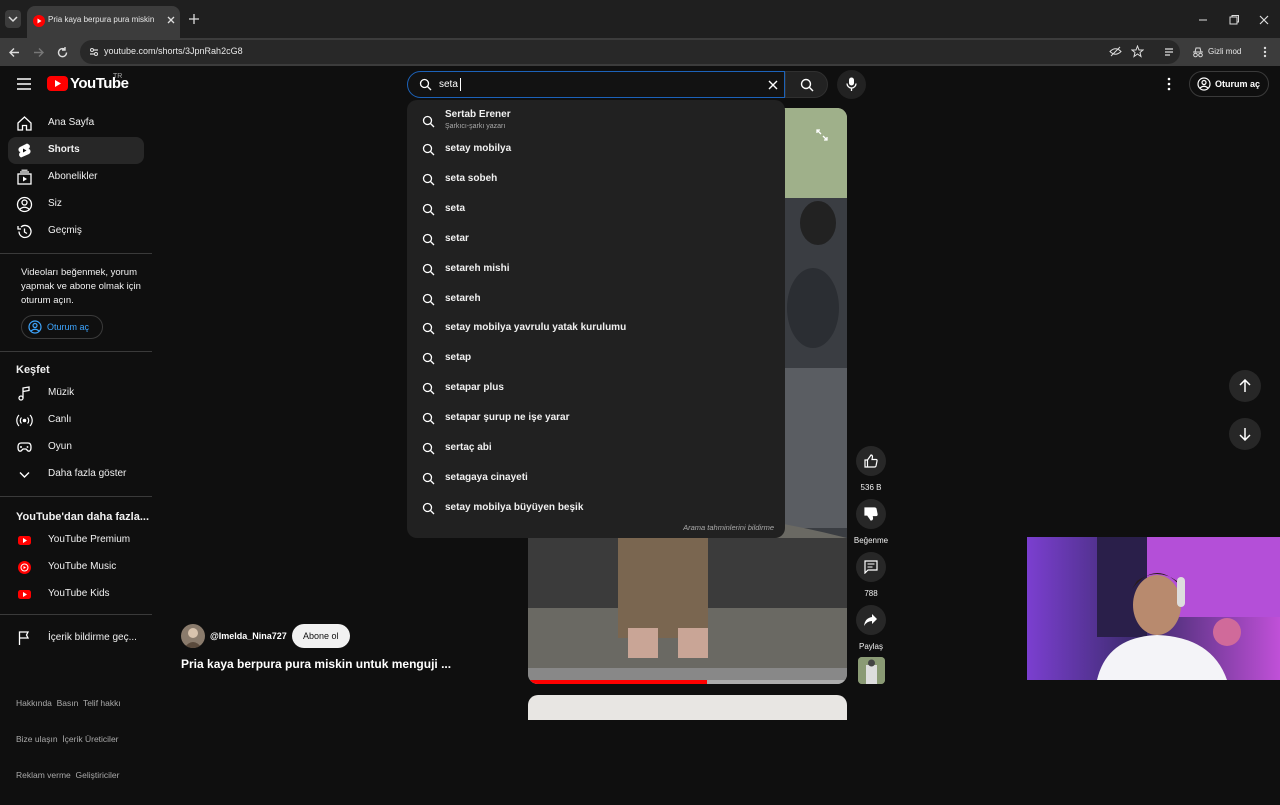 The image size is (1280, 805). What do you see at coordinates (871, 461) in the screenshot?
I see `like-button` at bounding box center [871, 461].